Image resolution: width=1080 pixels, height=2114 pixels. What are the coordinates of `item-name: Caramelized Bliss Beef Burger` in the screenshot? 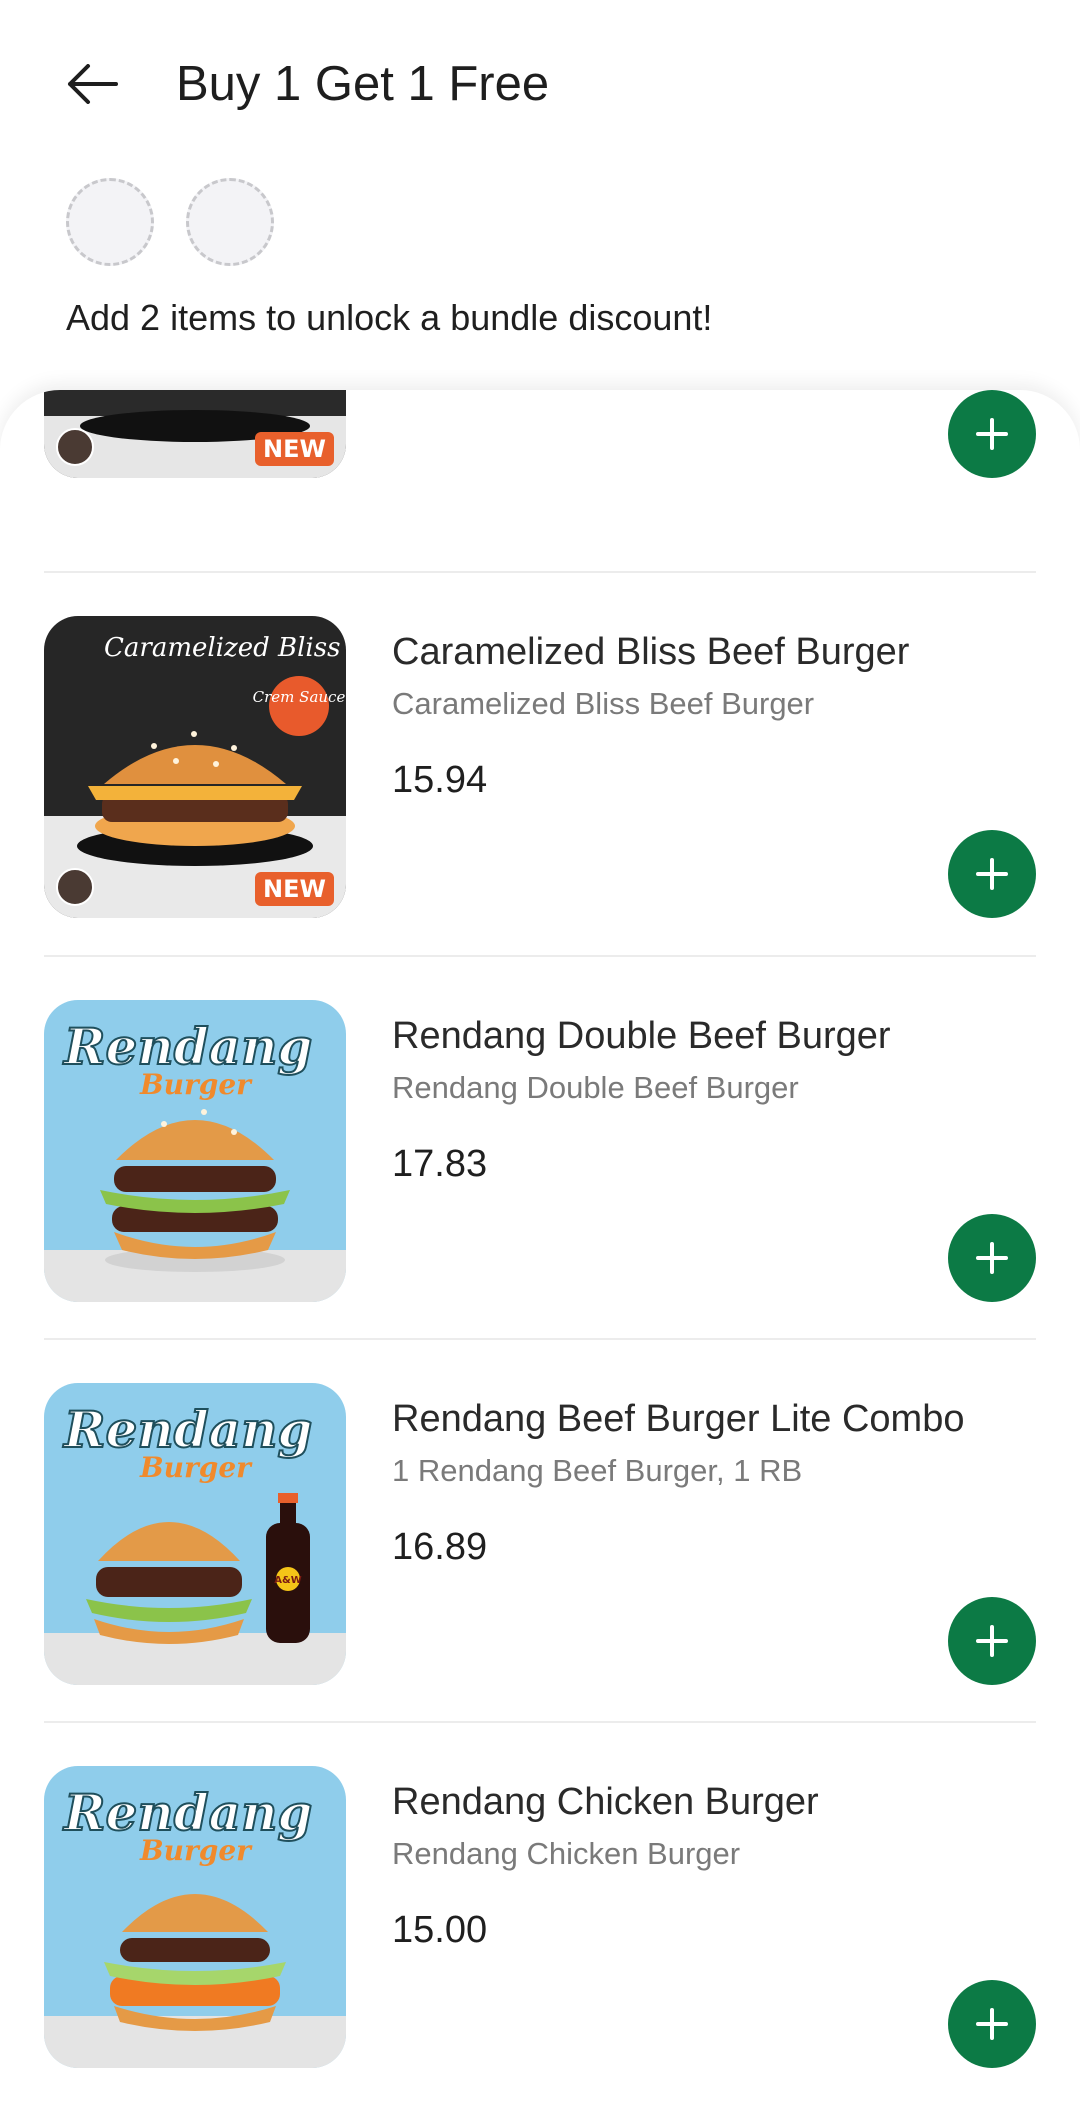 It's located at (651, 652).